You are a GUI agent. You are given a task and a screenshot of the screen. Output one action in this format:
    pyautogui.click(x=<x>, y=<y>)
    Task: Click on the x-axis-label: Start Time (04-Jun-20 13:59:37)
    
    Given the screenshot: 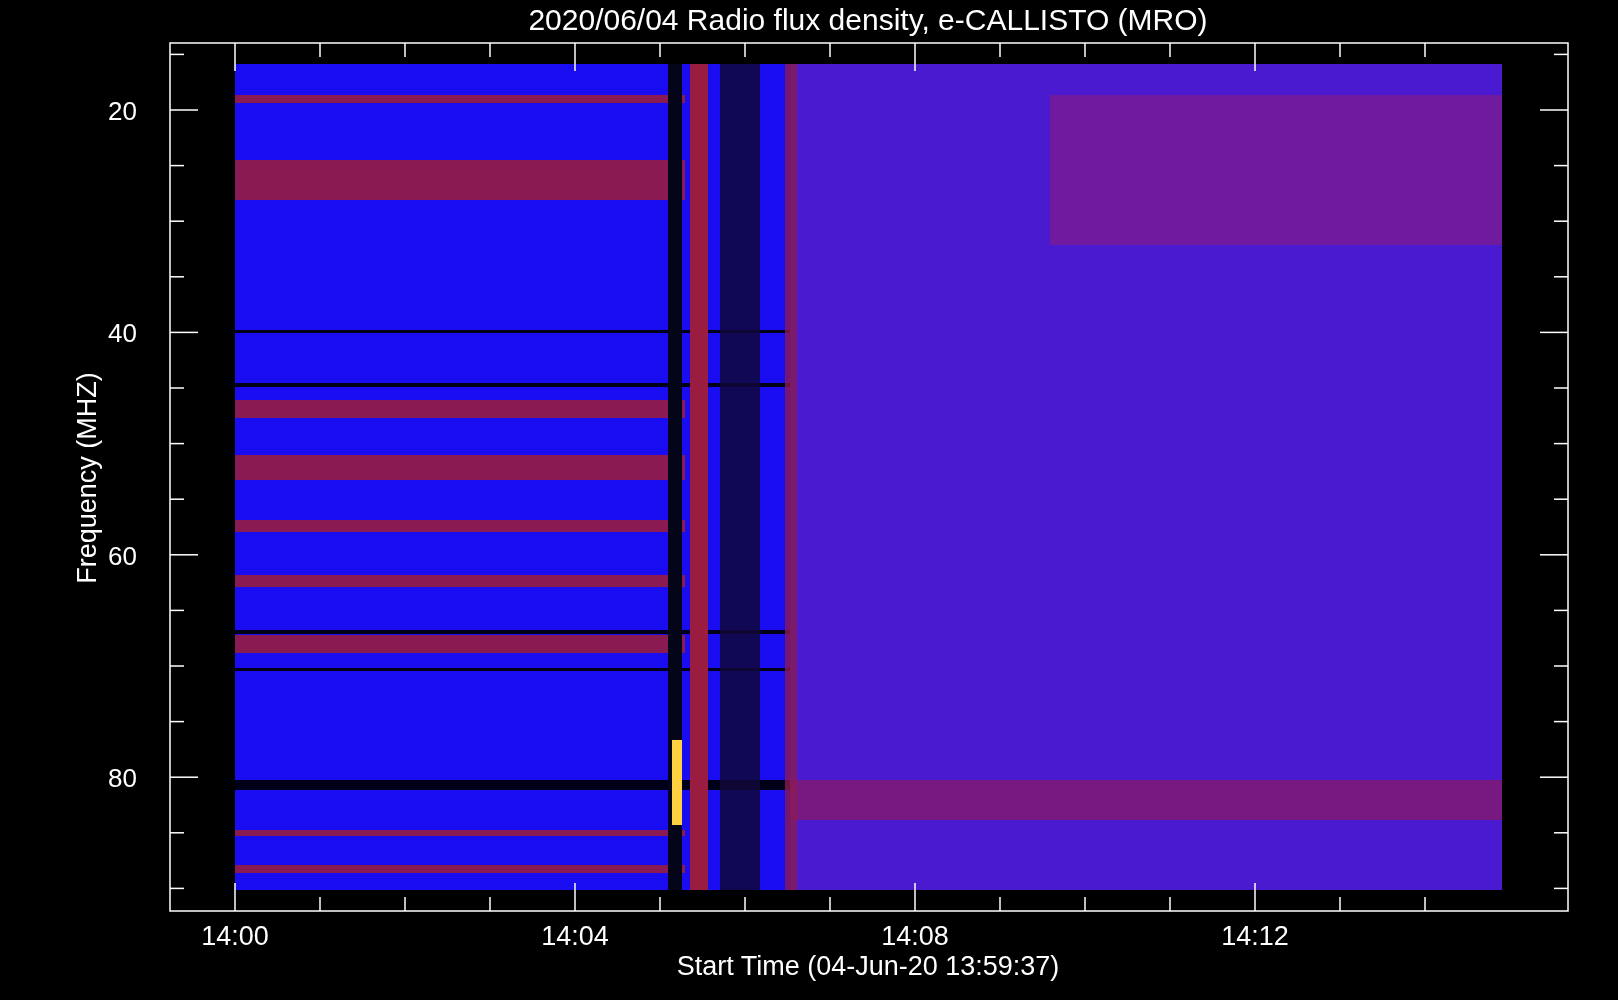 What is the action you would take?
    pyautogui.click(x=868, y=966)
    